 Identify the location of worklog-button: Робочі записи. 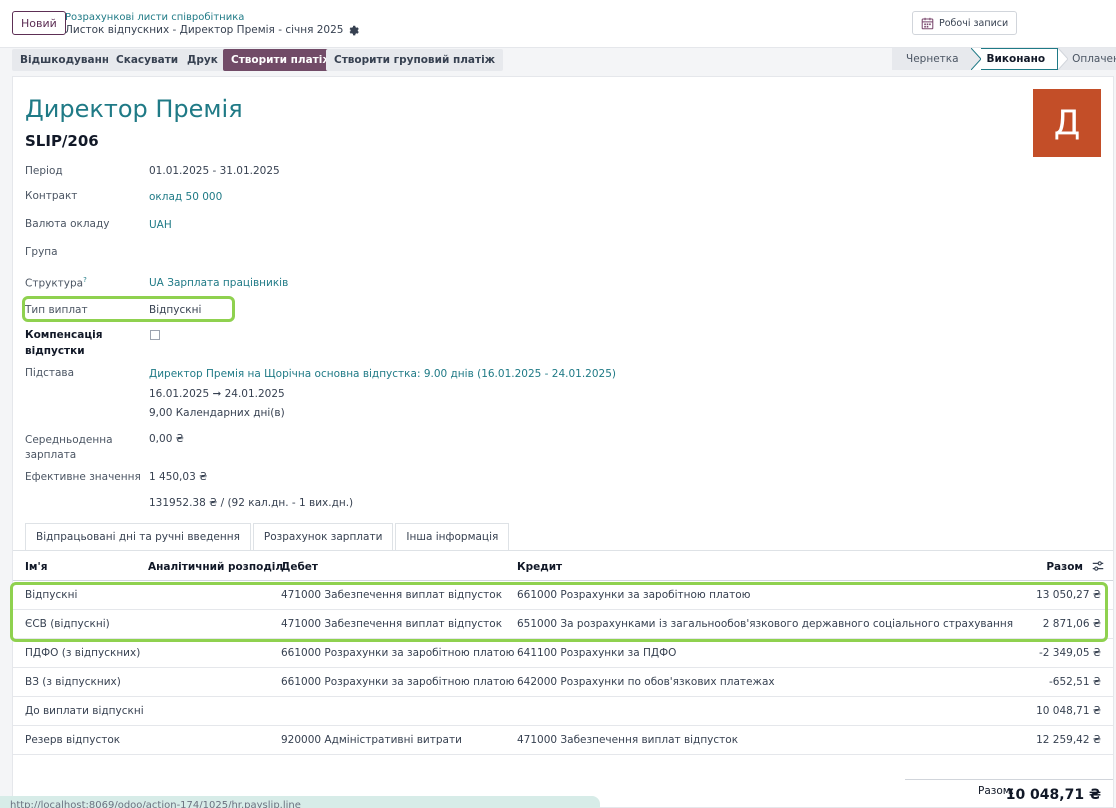
(965, 23).